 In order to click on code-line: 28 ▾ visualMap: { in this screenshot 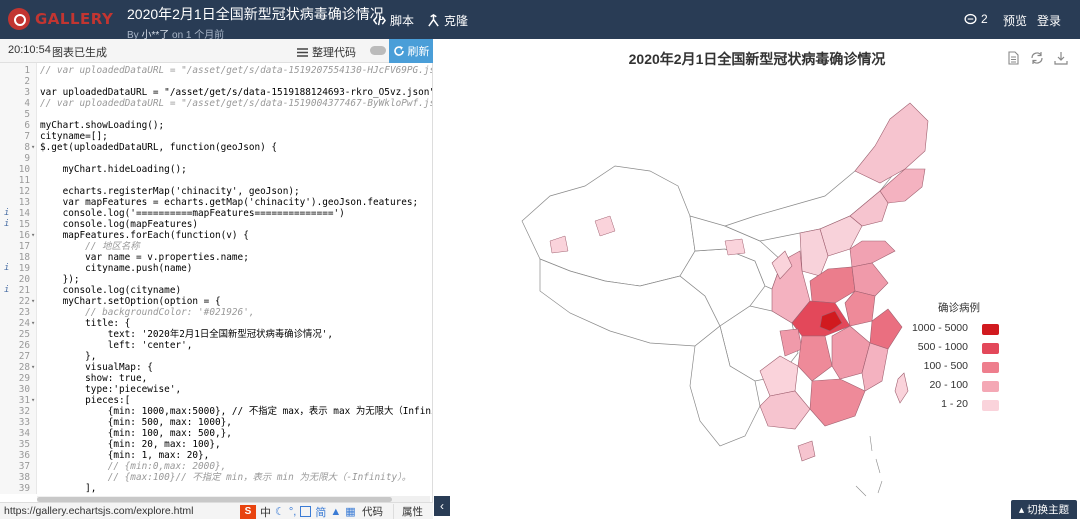, I will do `click(216, 367)`.